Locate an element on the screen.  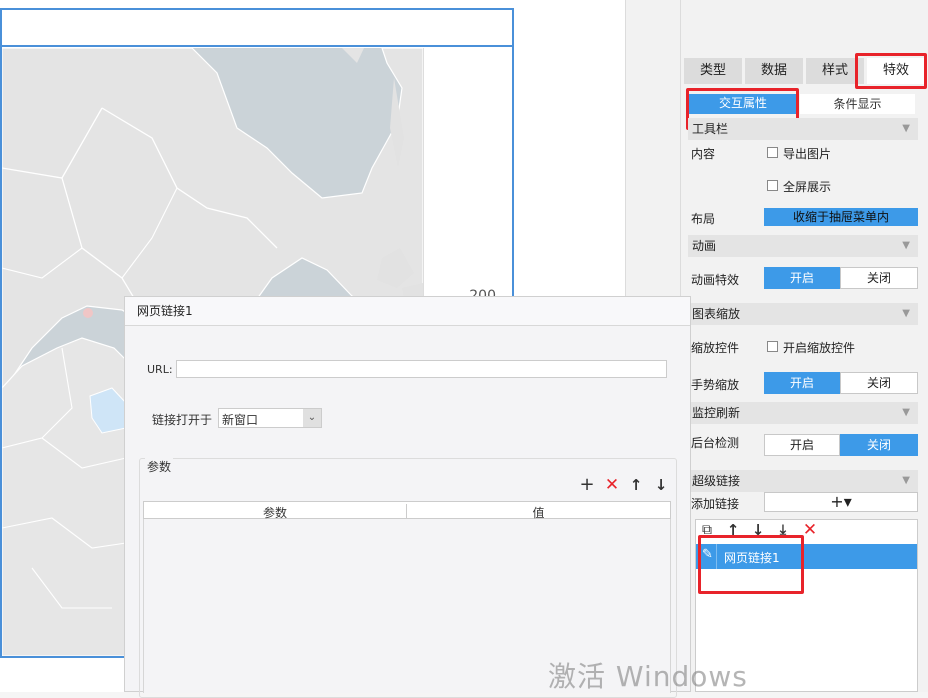
layout-drawer-option: 收缩于抽屉菜单内 is located at coordinates (841, 217).